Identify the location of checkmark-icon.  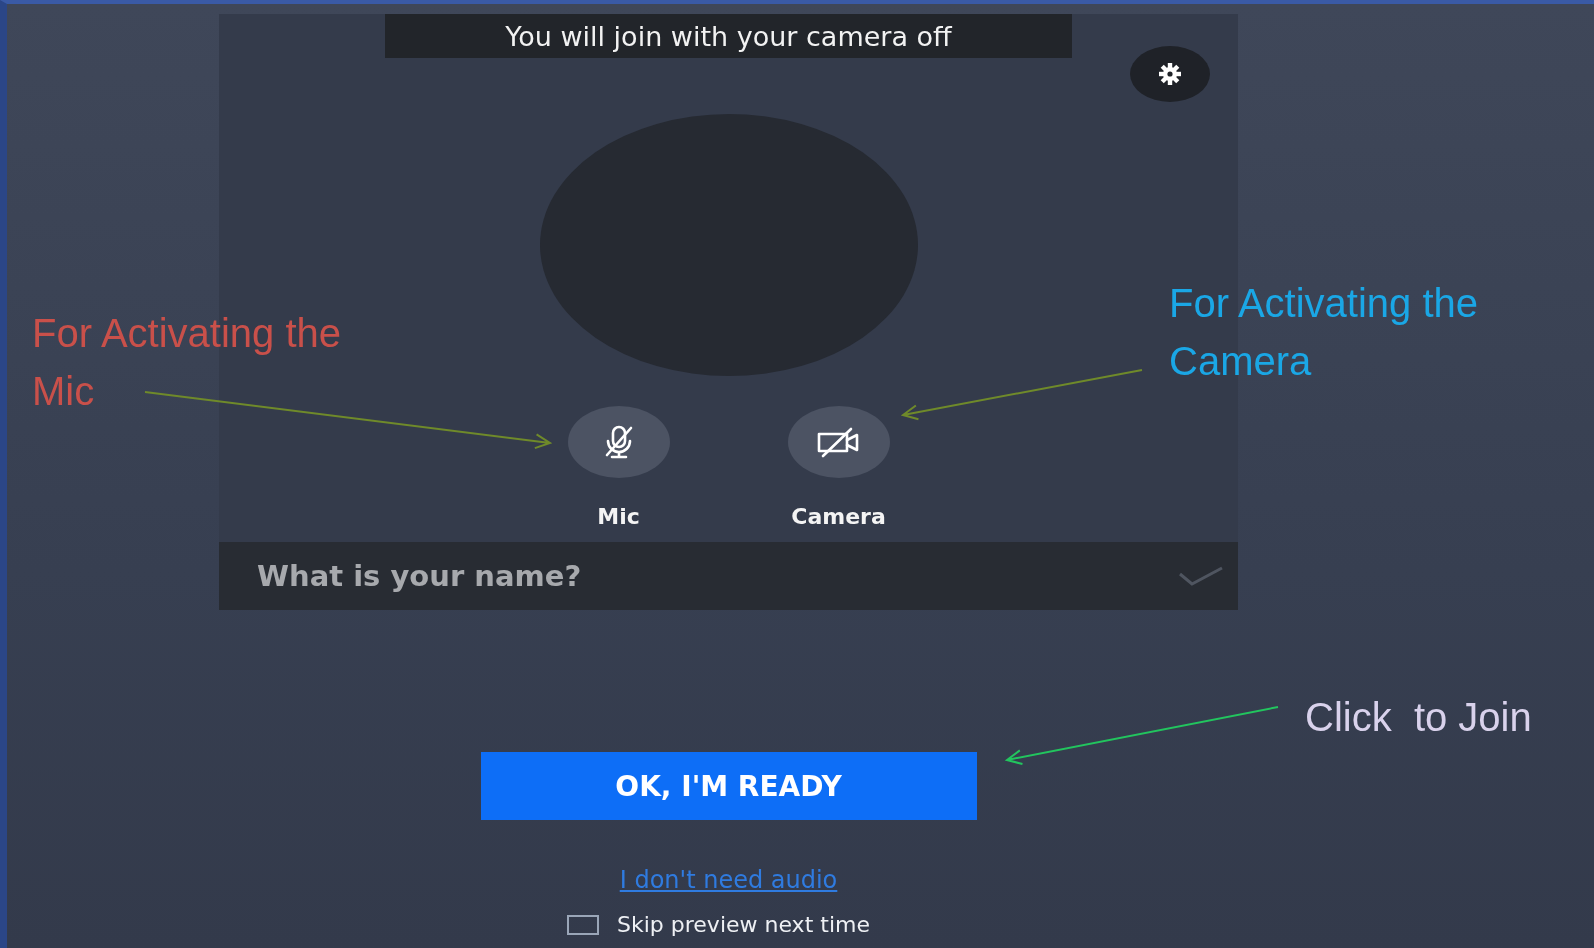
(1201, 576).